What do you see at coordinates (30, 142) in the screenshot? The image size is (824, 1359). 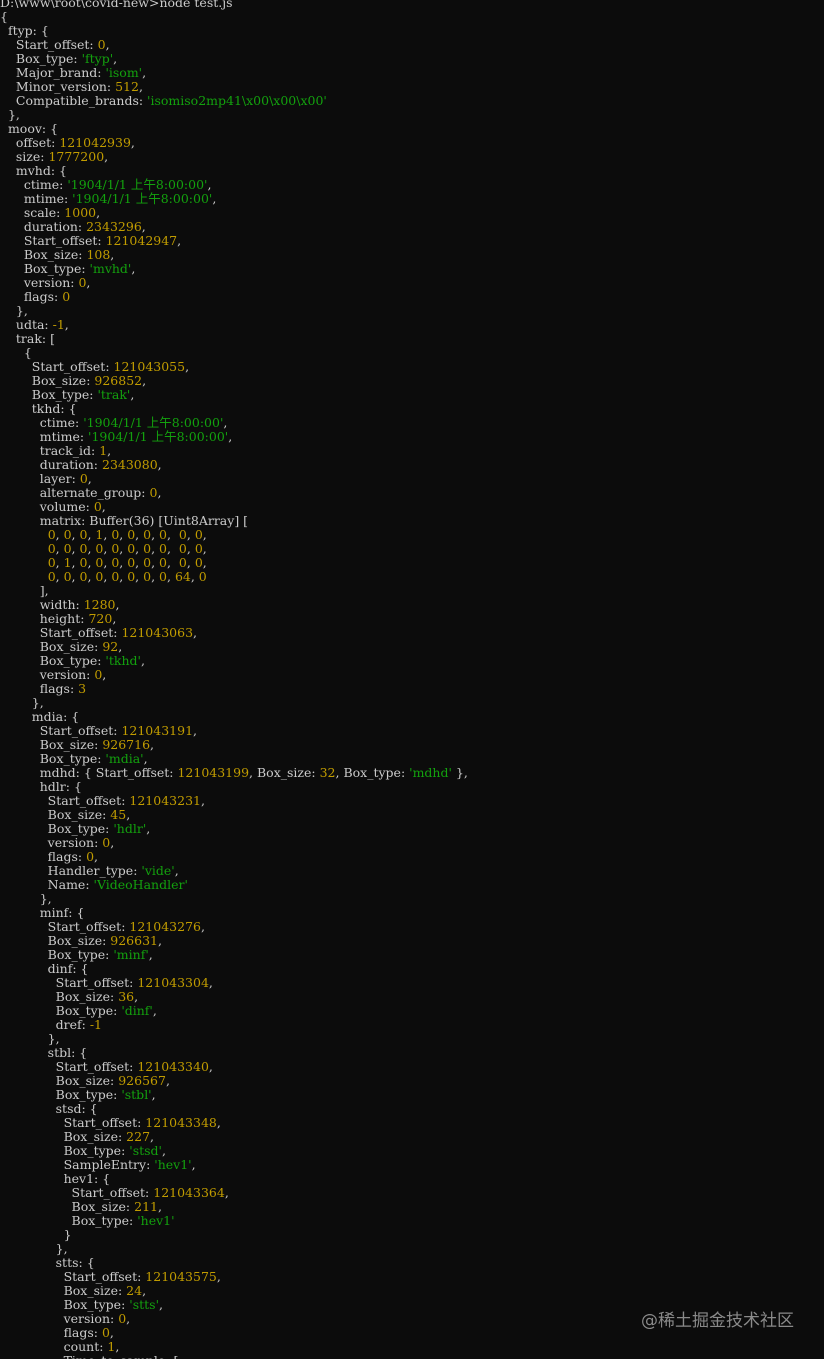 I see `output-text: offset:` at bounding box center [30, 142].